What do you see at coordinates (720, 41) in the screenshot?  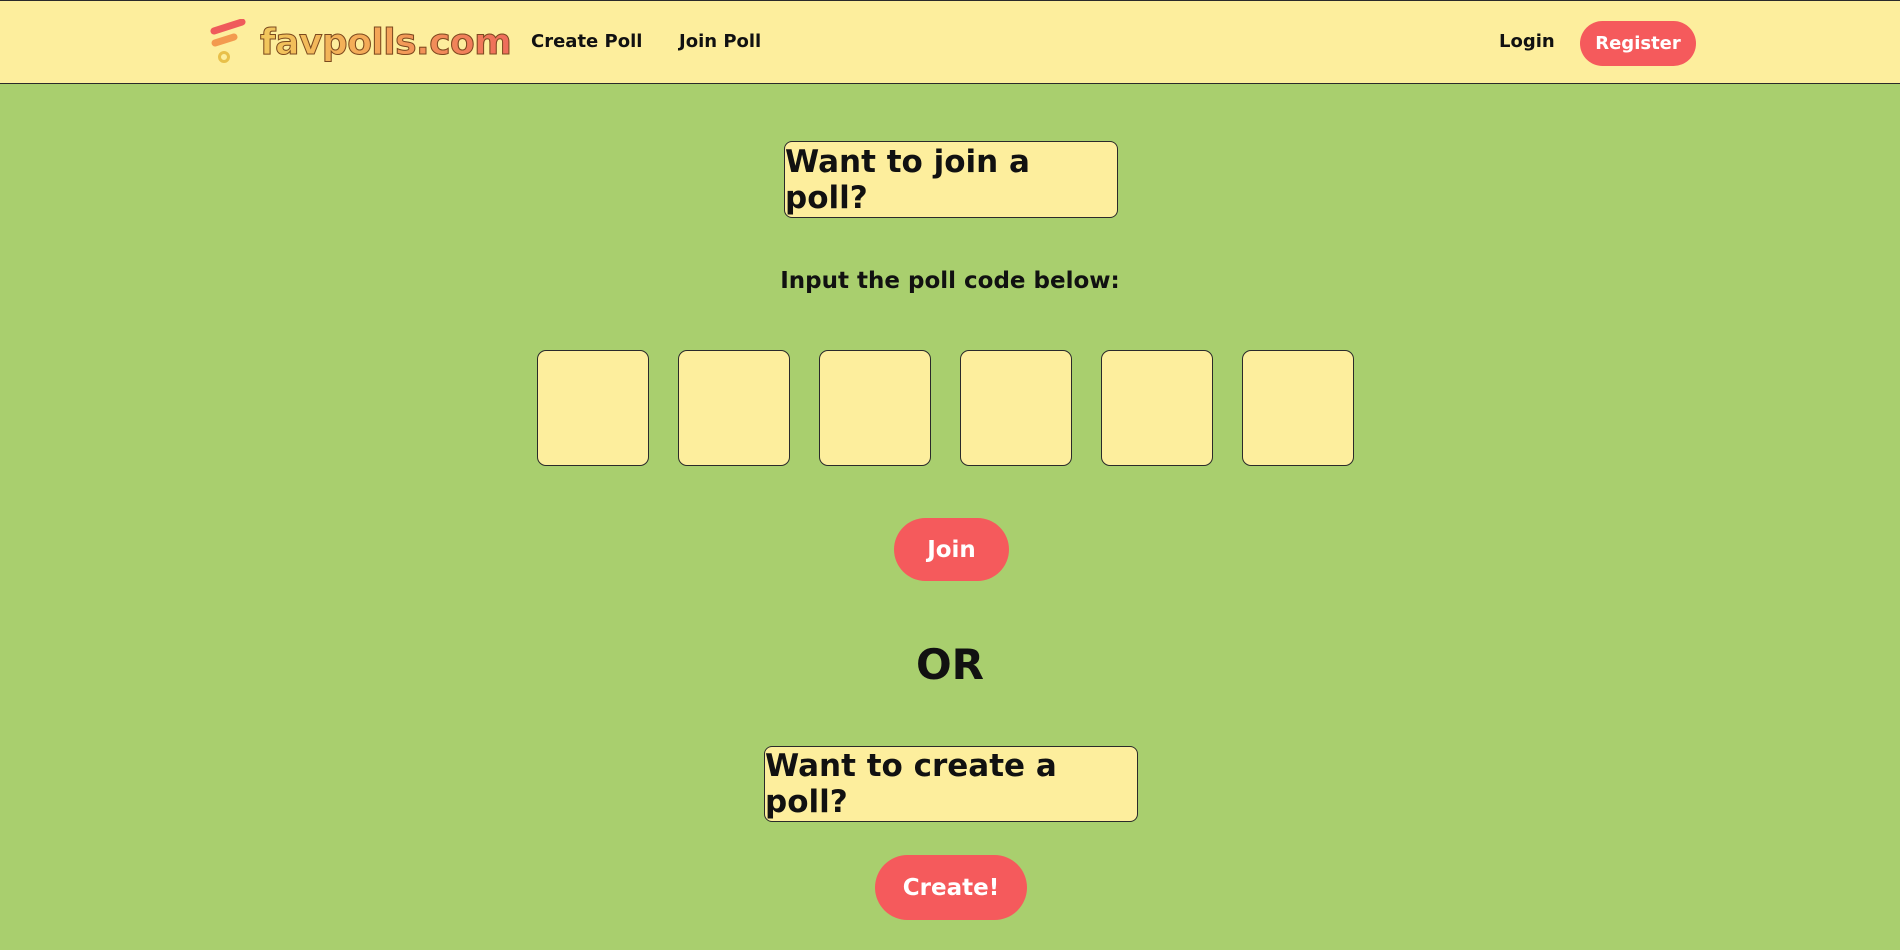 I see `nav-join-poll-link: Join Poll` at bounding box center [720, 41].